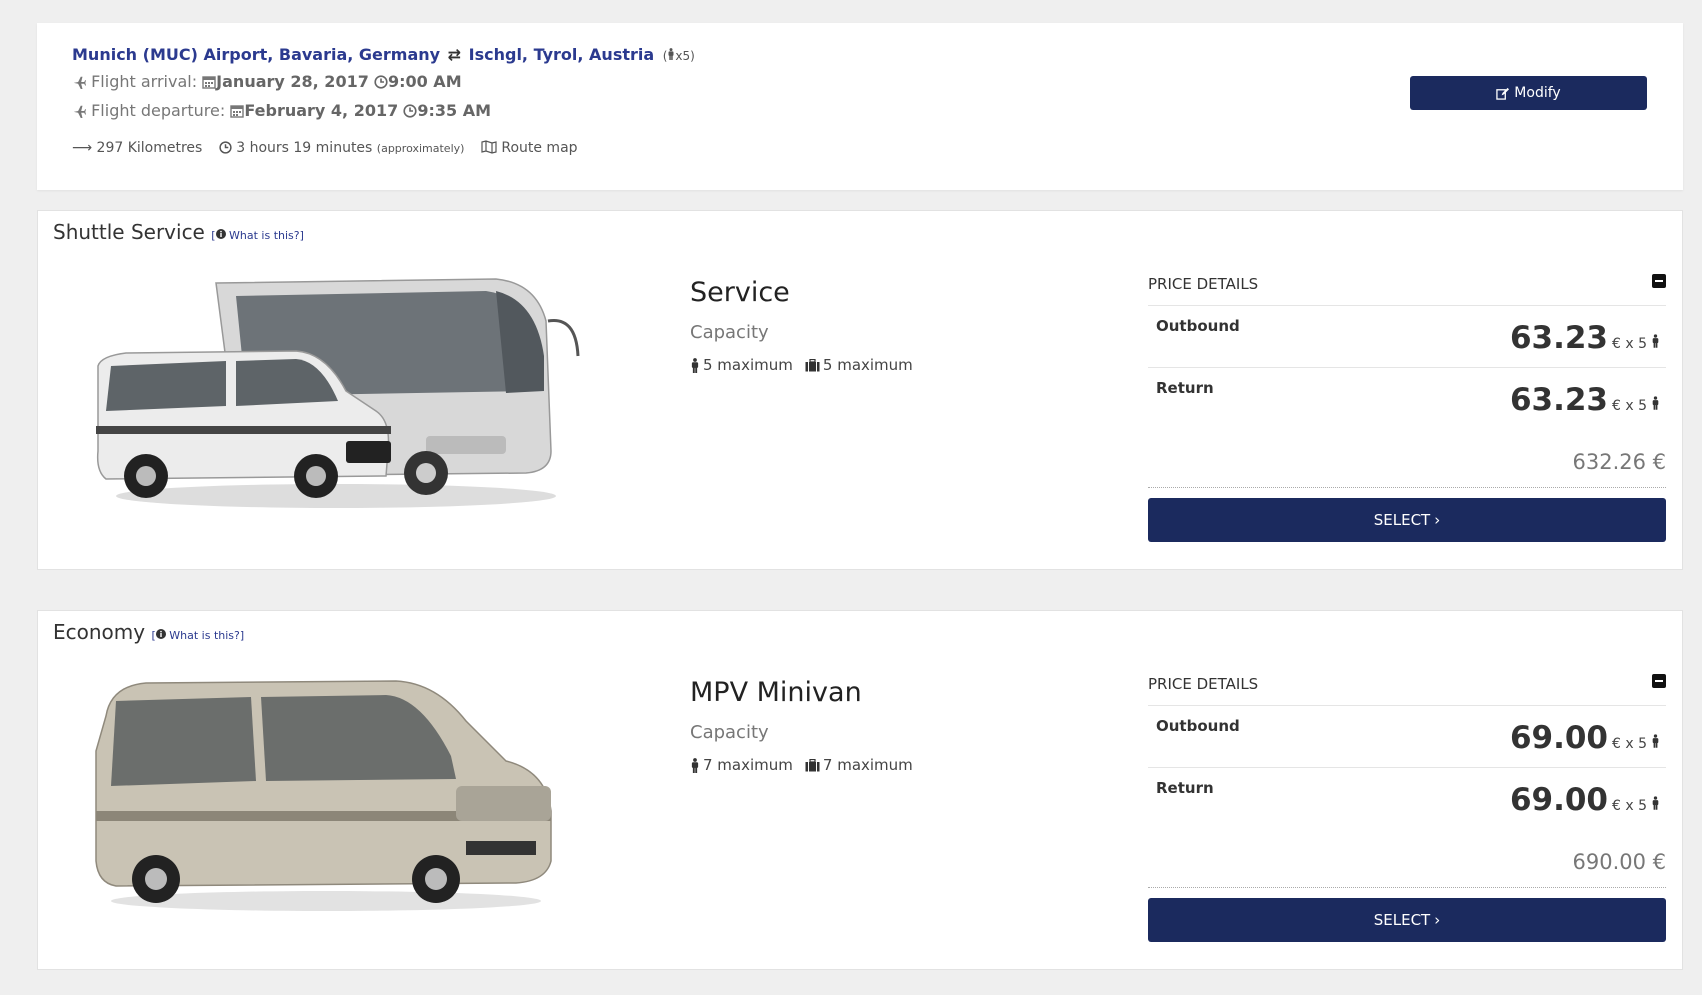 The width and height of the screenshot is (1702, 995). Describe the element at coordinates (1558, 738) in the screenshot. I see `outbound-price: 69.00` at that location.